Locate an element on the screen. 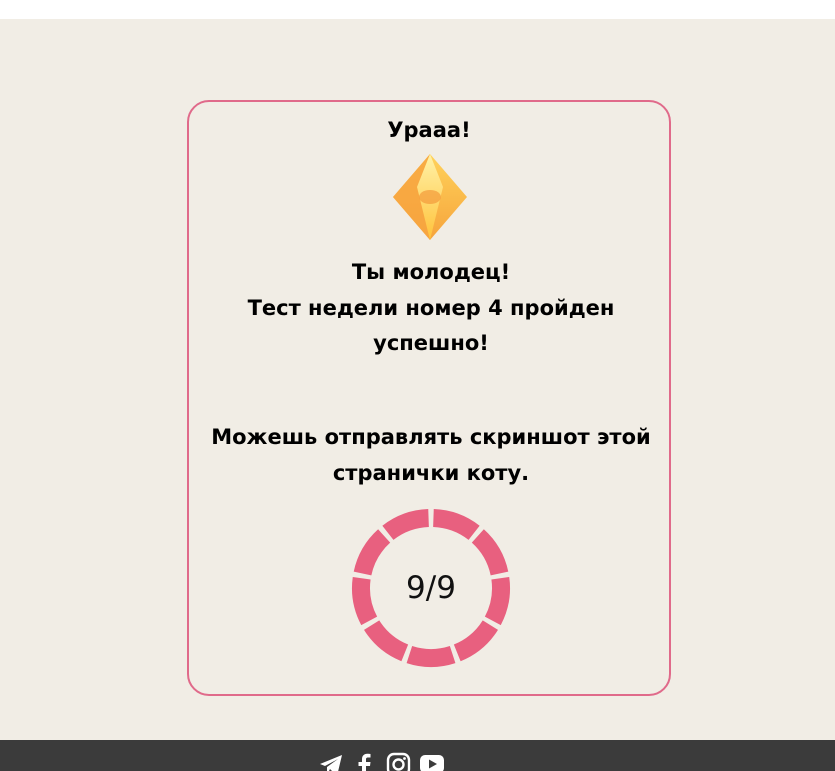  score-value: 9/9 is located at coordinates (431, 588).